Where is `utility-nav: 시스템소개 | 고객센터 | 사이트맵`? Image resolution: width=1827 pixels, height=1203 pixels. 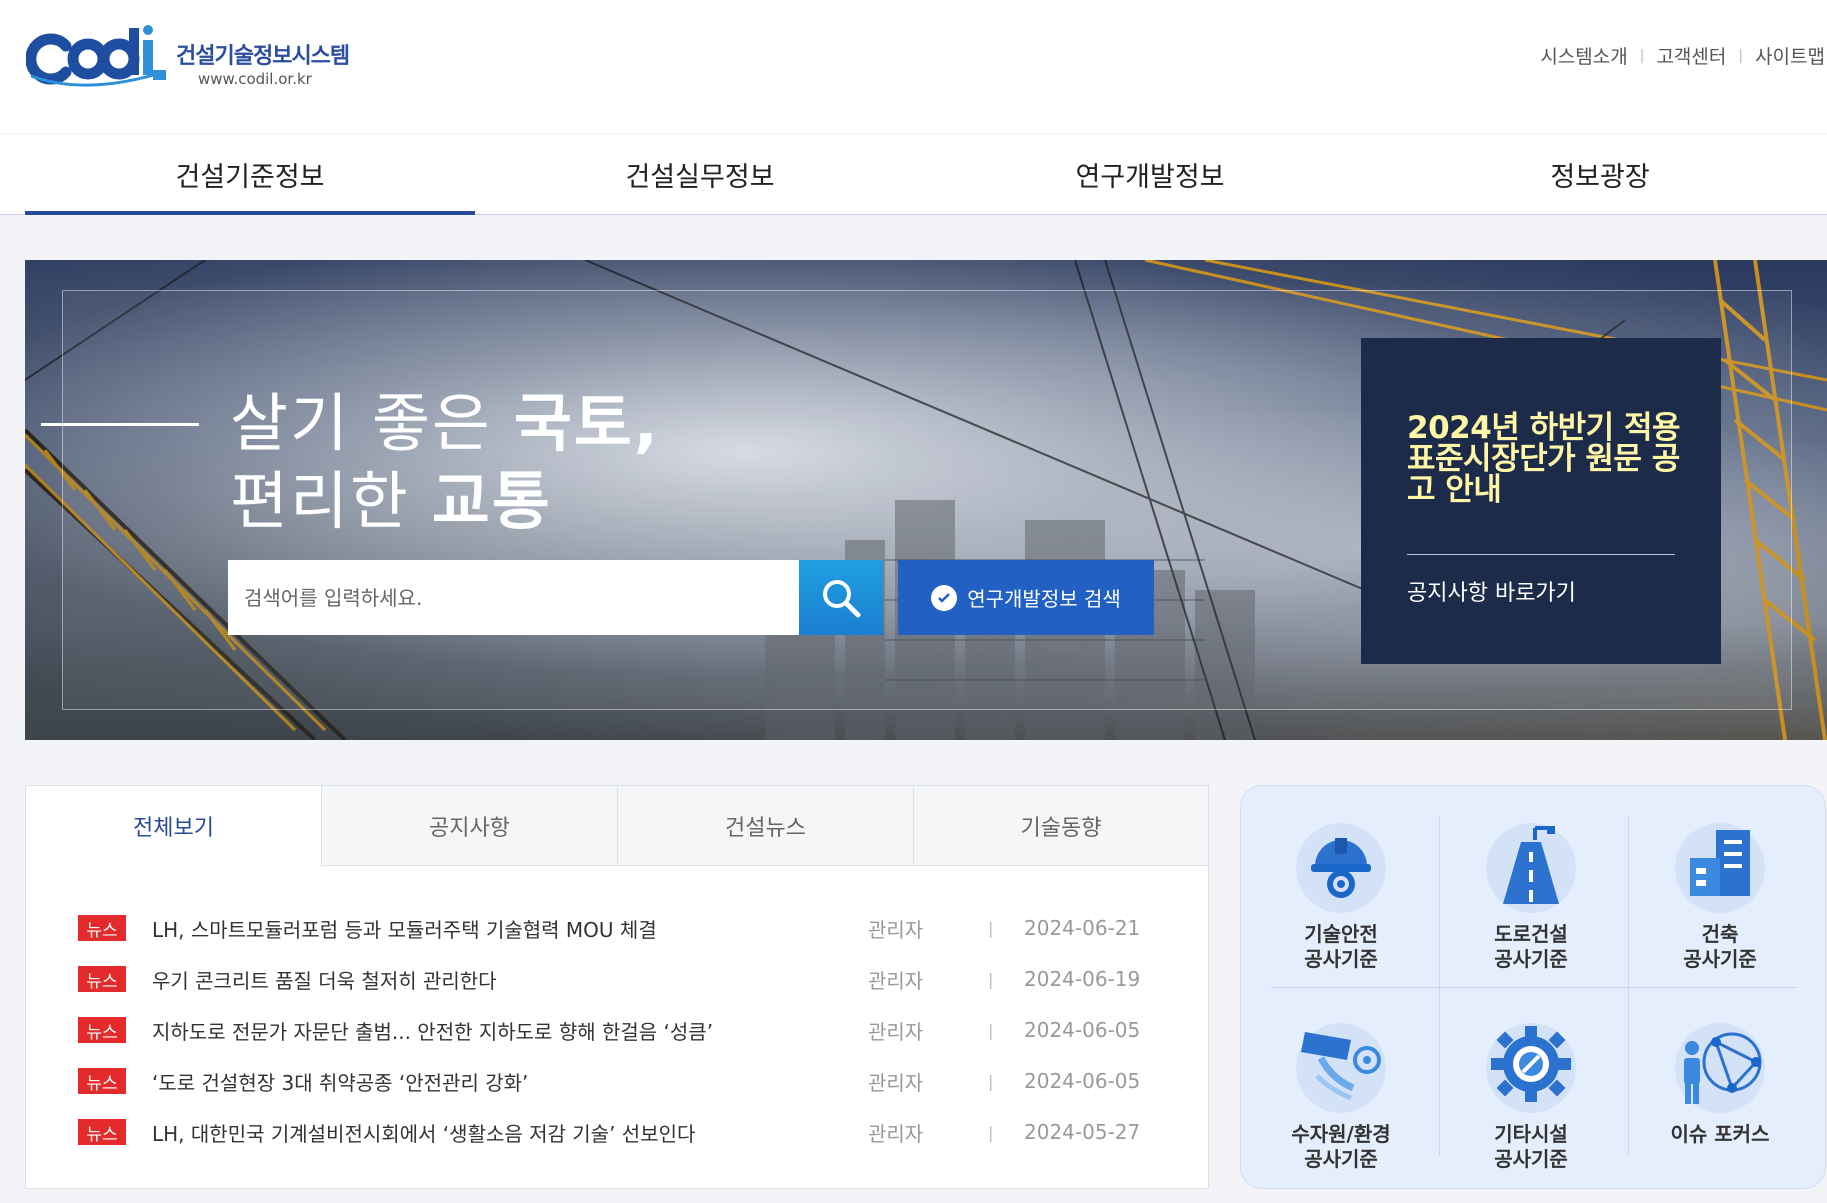
utility-nav: 시스템소개 | 고객센터 | 사이트맵 is located at coordinates (1682, 55).